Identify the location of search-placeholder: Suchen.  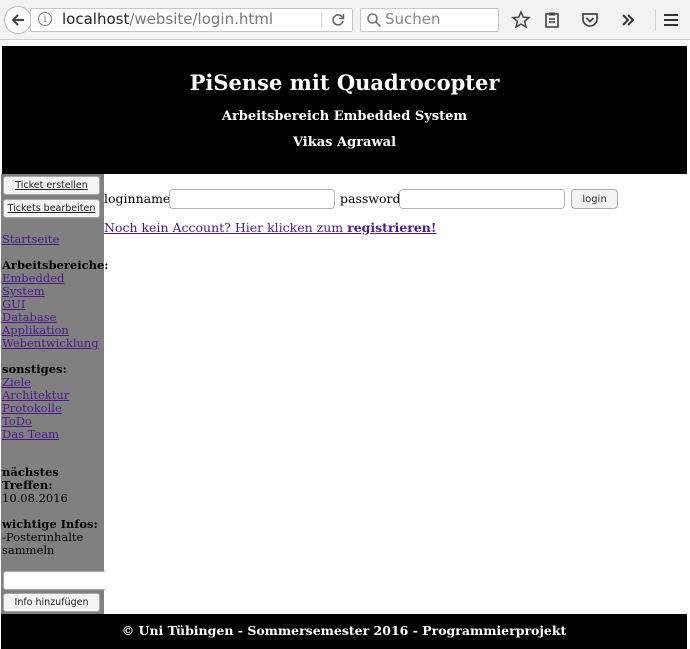
(413, 19).